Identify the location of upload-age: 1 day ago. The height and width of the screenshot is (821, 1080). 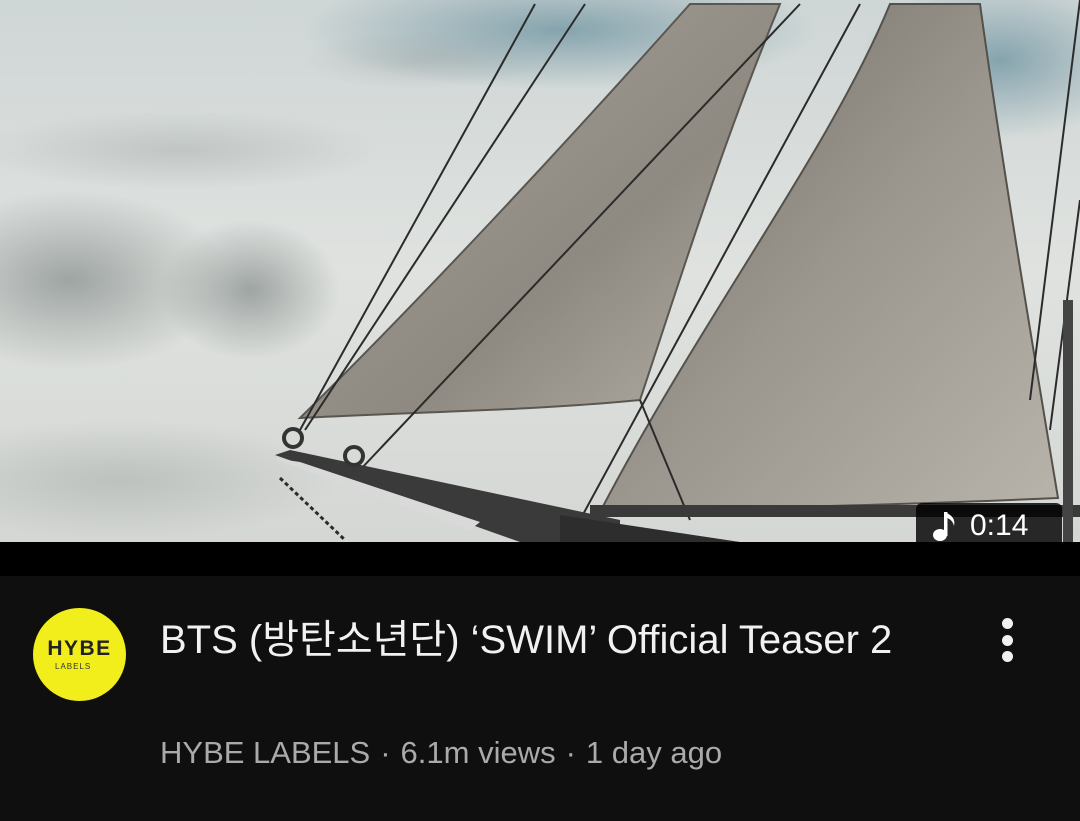
(654, 752).